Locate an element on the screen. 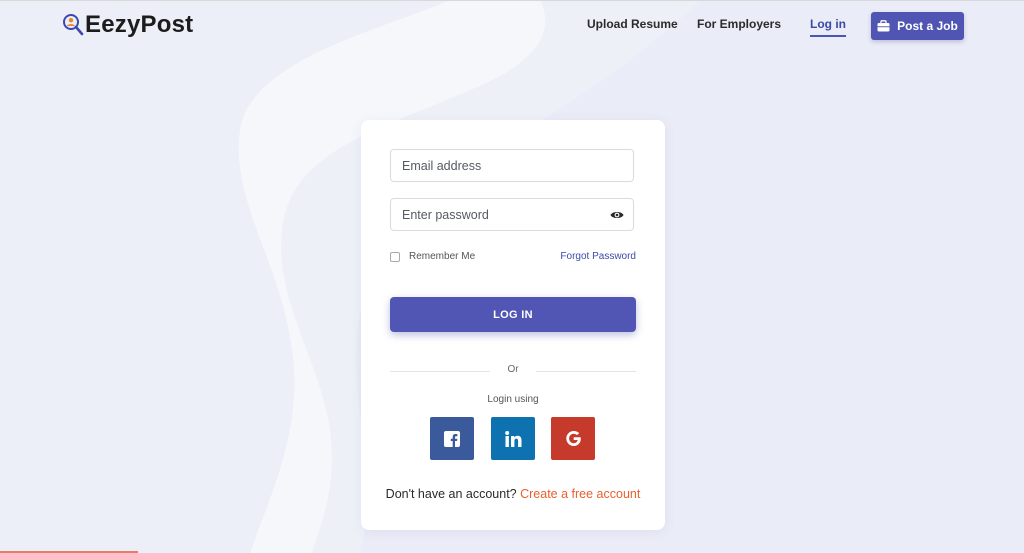 The width and height of the screenshot is (1024, 553). briefcase-icon is located at coordinates (883, 26).